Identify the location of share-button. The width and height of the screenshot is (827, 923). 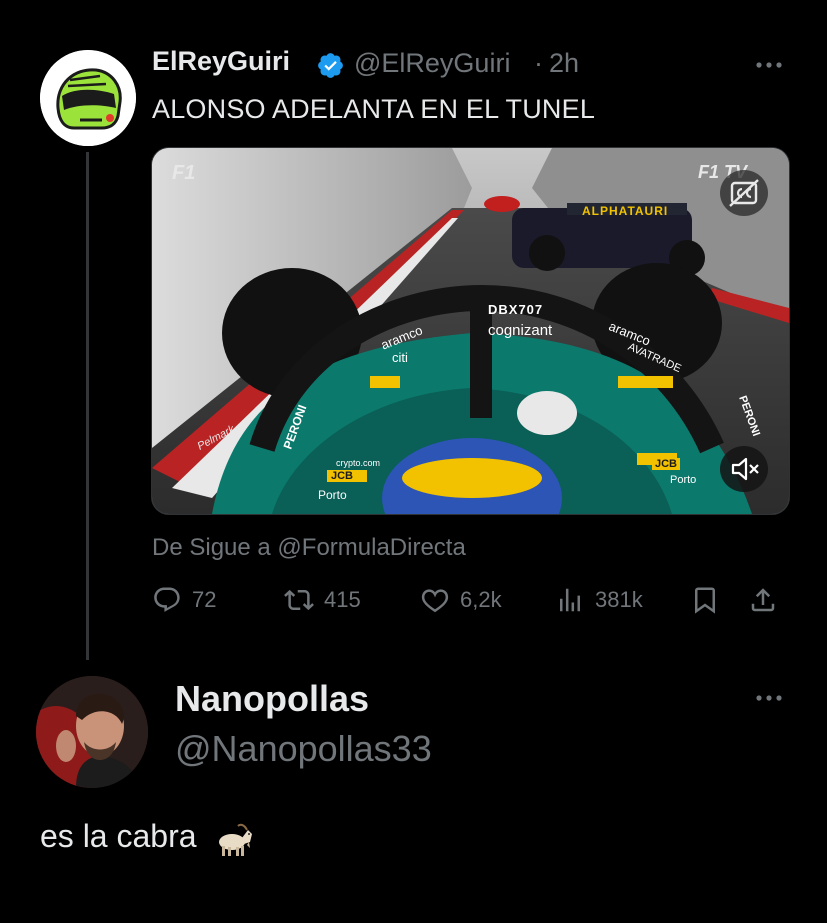
(768, 600).